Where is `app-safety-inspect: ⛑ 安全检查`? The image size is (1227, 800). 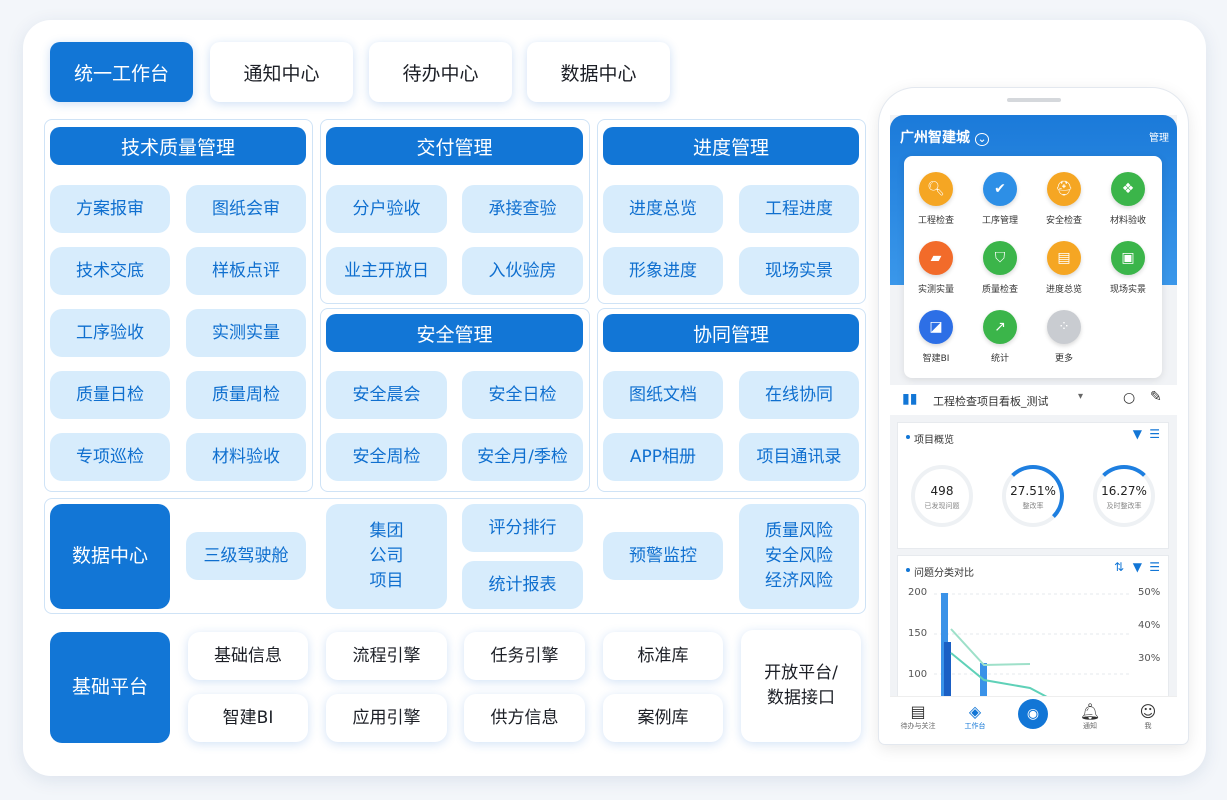
app-safety-inspect: ⛑ 安全检查 is located at coordinates (1064, 199).